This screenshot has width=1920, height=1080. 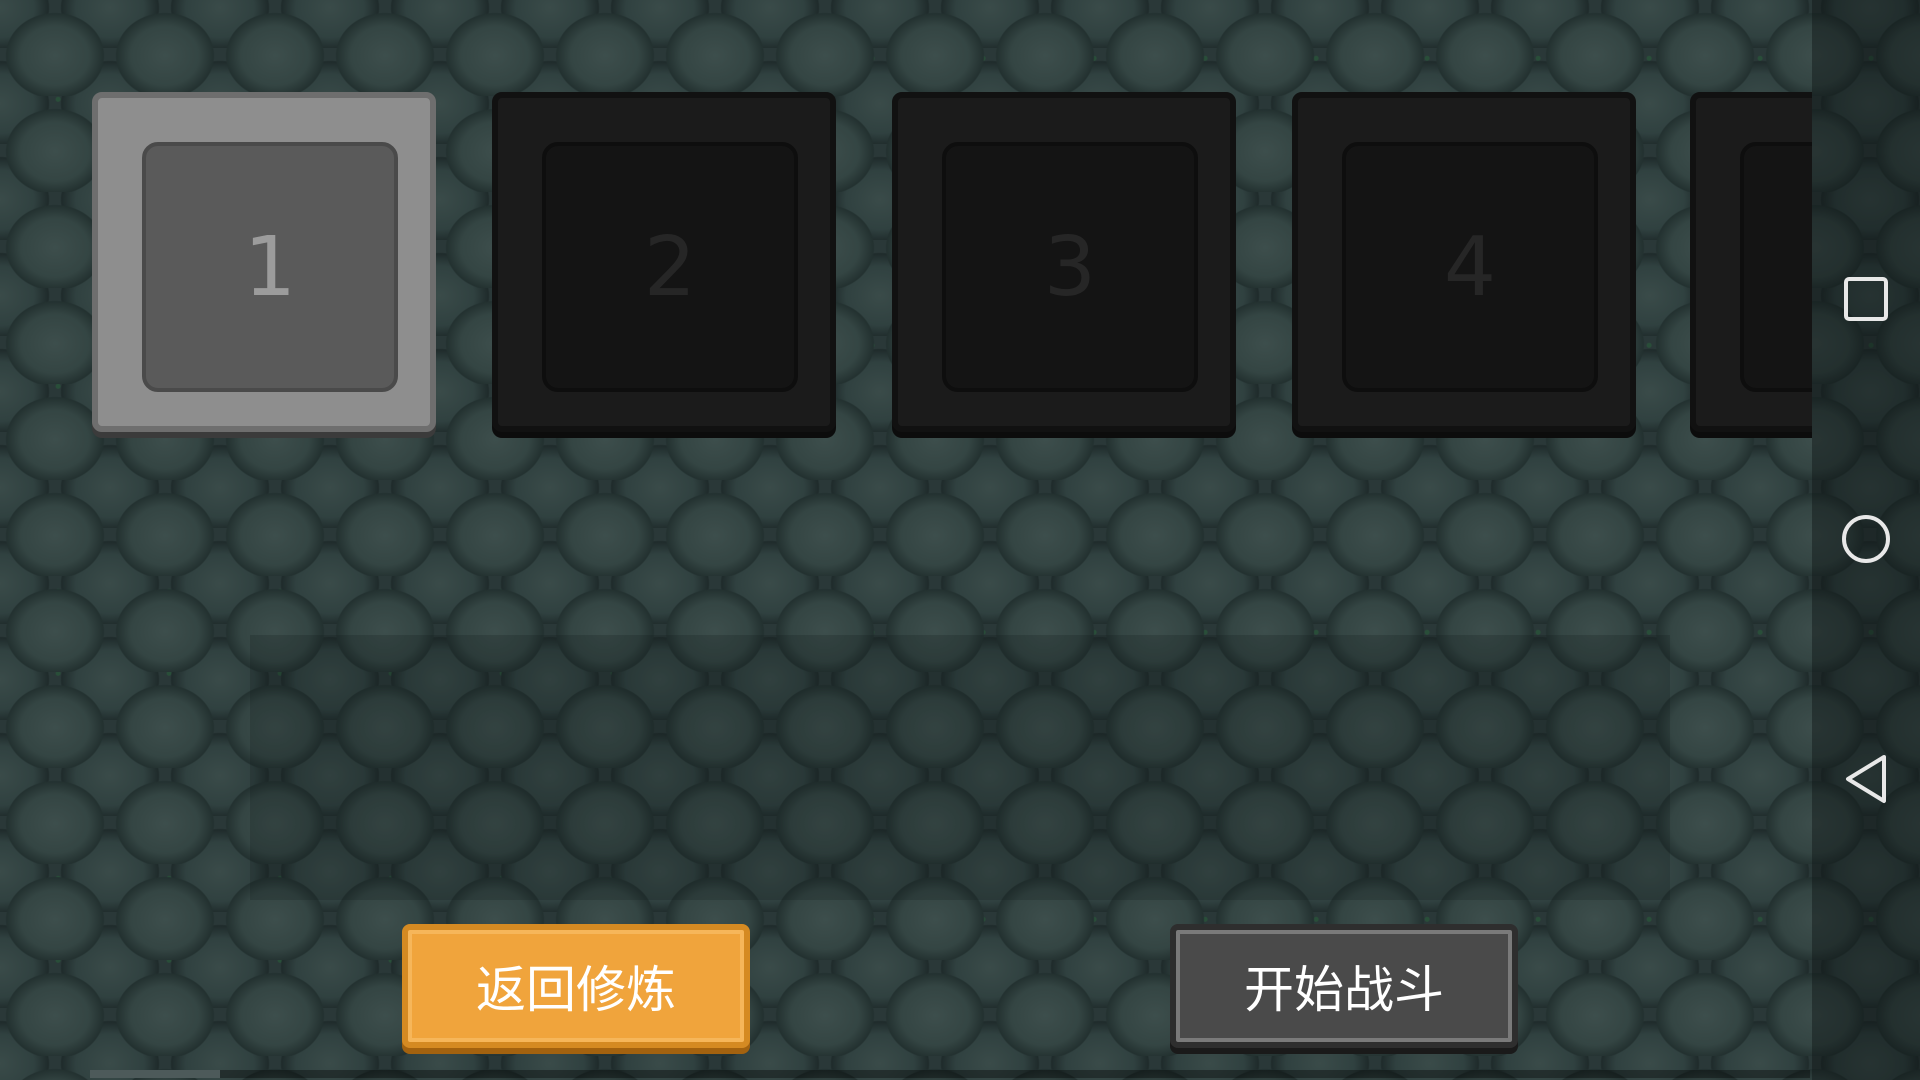 I want to click on horizontal-scrollbar, so click(x=950, y=1074).